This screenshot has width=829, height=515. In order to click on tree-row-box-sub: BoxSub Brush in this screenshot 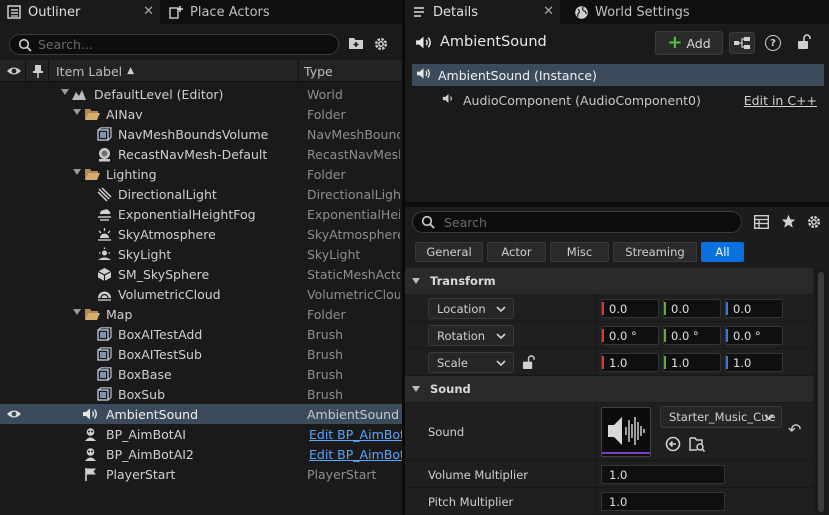, I will do `click(201, 394)`.